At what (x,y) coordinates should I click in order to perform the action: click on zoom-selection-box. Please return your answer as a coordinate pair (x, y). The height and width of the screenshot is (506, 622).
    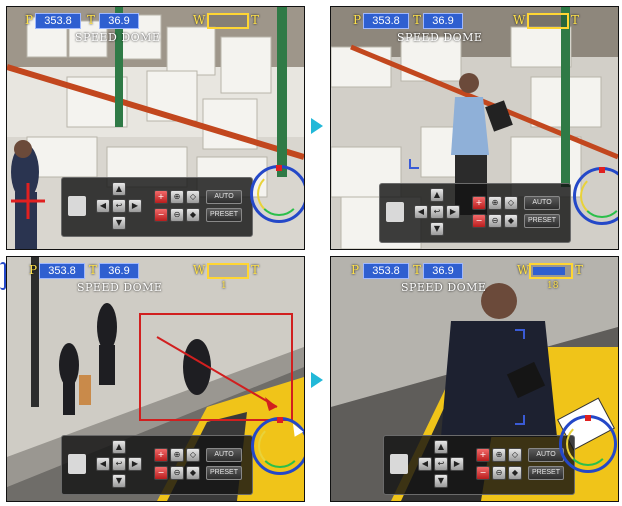
    Looking at the image, I should click on (216, 367).